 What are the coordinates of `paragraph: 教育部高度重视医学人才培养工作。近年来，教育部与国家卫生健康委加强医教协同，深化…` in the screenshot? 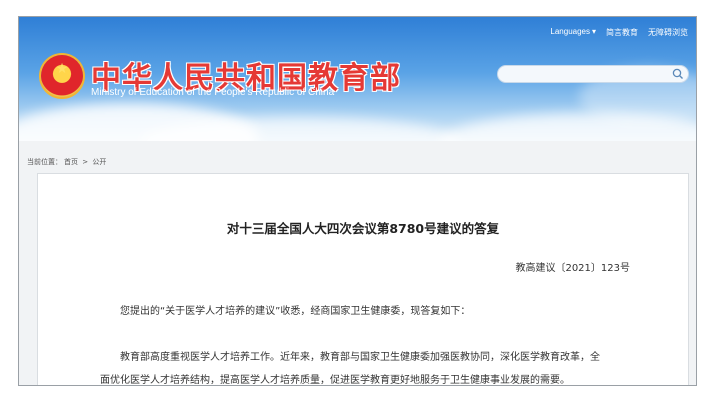 It's located at (360, 357).